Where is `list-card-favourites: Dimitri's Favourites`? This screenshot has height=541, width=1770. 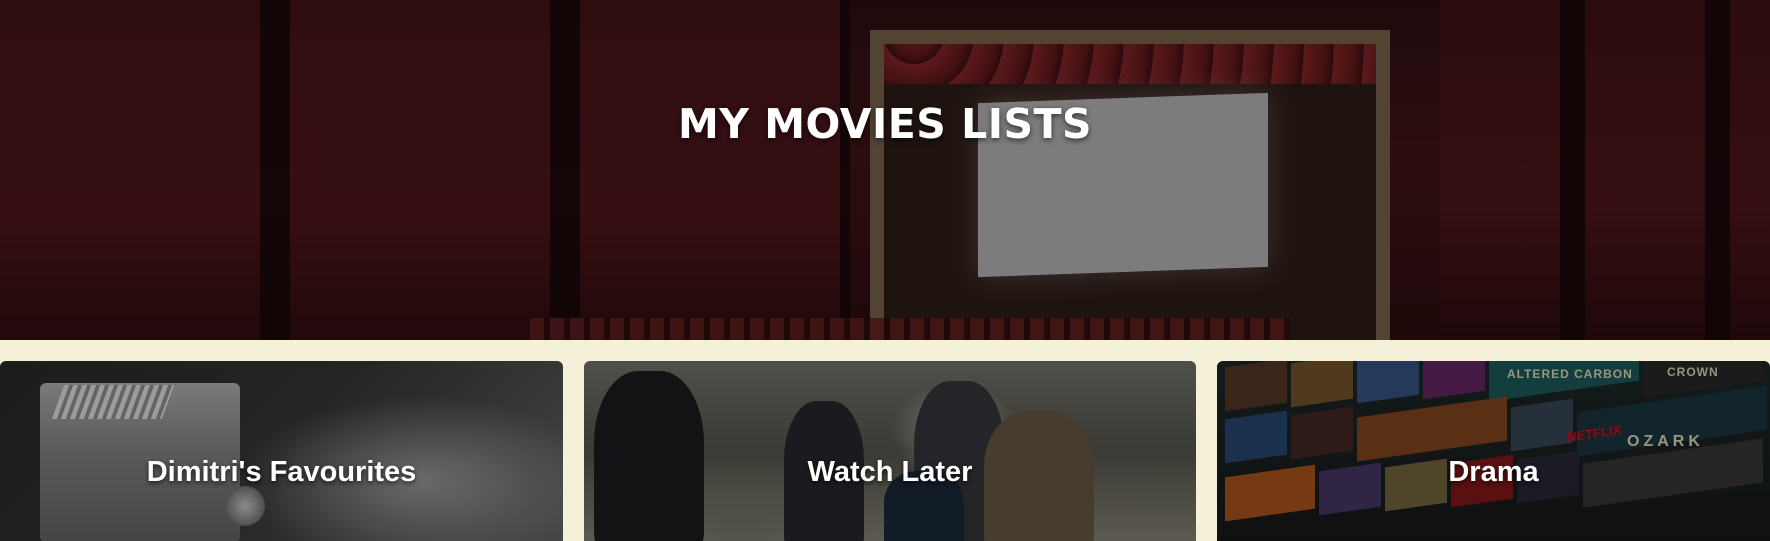
list-card-favourites: Dimitri's Favourites is located at coordinates (281, 451).